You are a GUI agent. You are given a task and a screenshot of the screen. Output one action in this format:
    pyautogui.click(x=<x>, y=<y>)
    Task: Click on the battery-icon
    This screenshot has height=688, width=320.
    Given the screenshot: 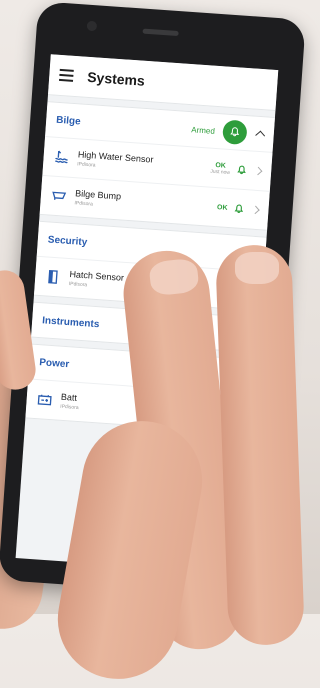 What is the action you would take?
    pyautogui.click(x=44, y=400)
    